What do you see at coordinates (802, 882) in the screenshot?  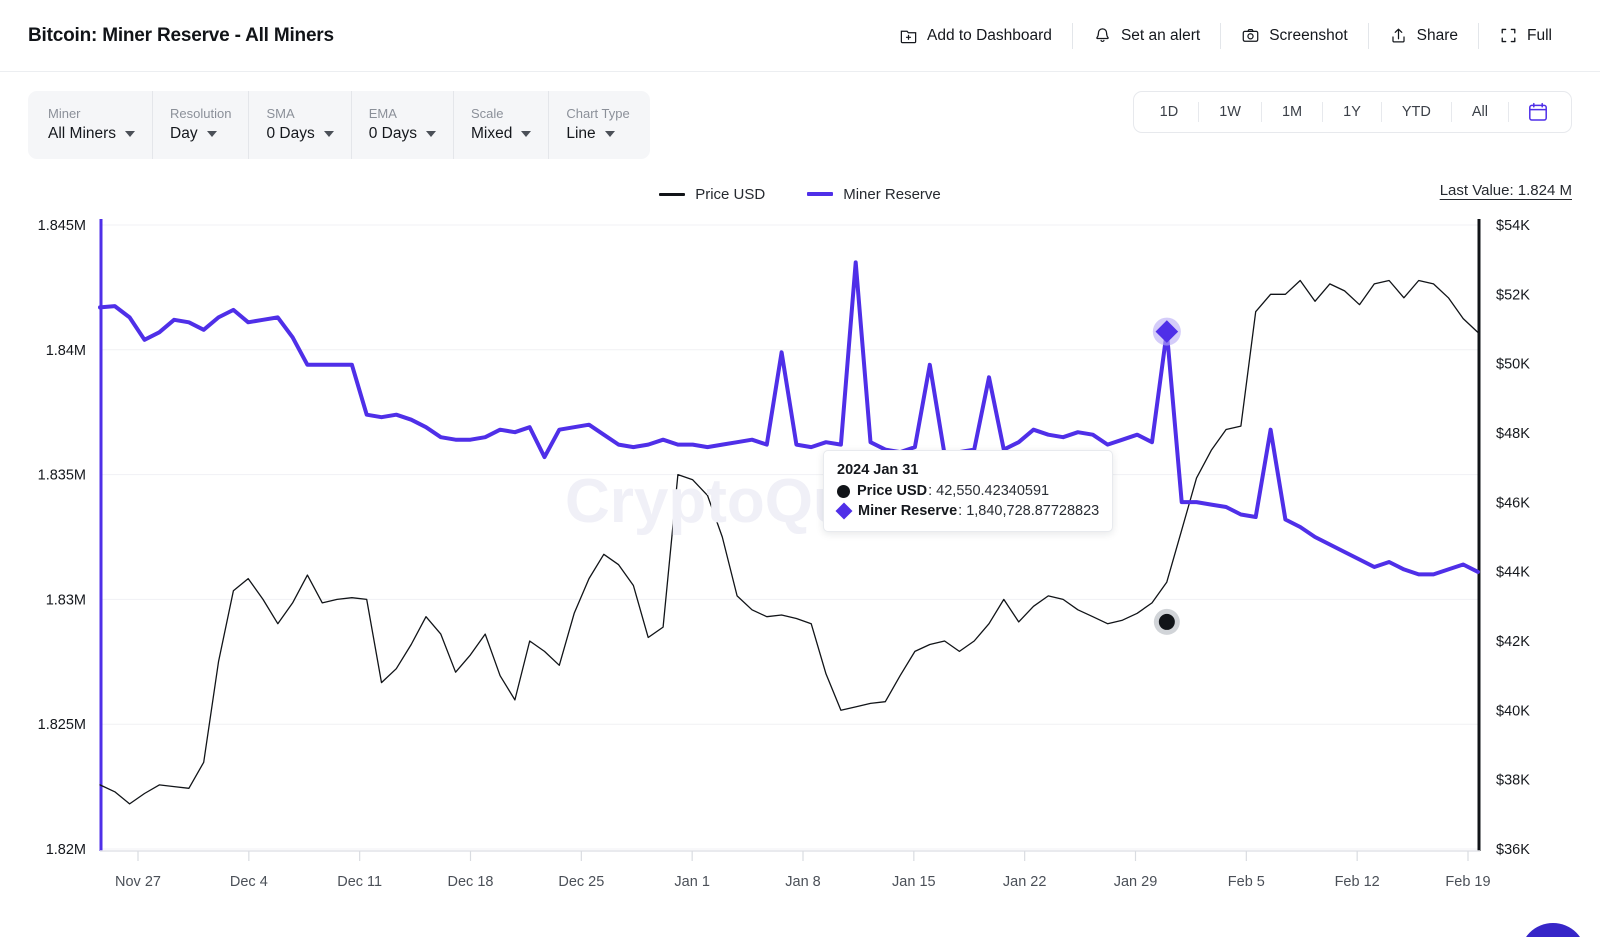 I see `svg-text: Jan 8` at bounding box center [802, 882].